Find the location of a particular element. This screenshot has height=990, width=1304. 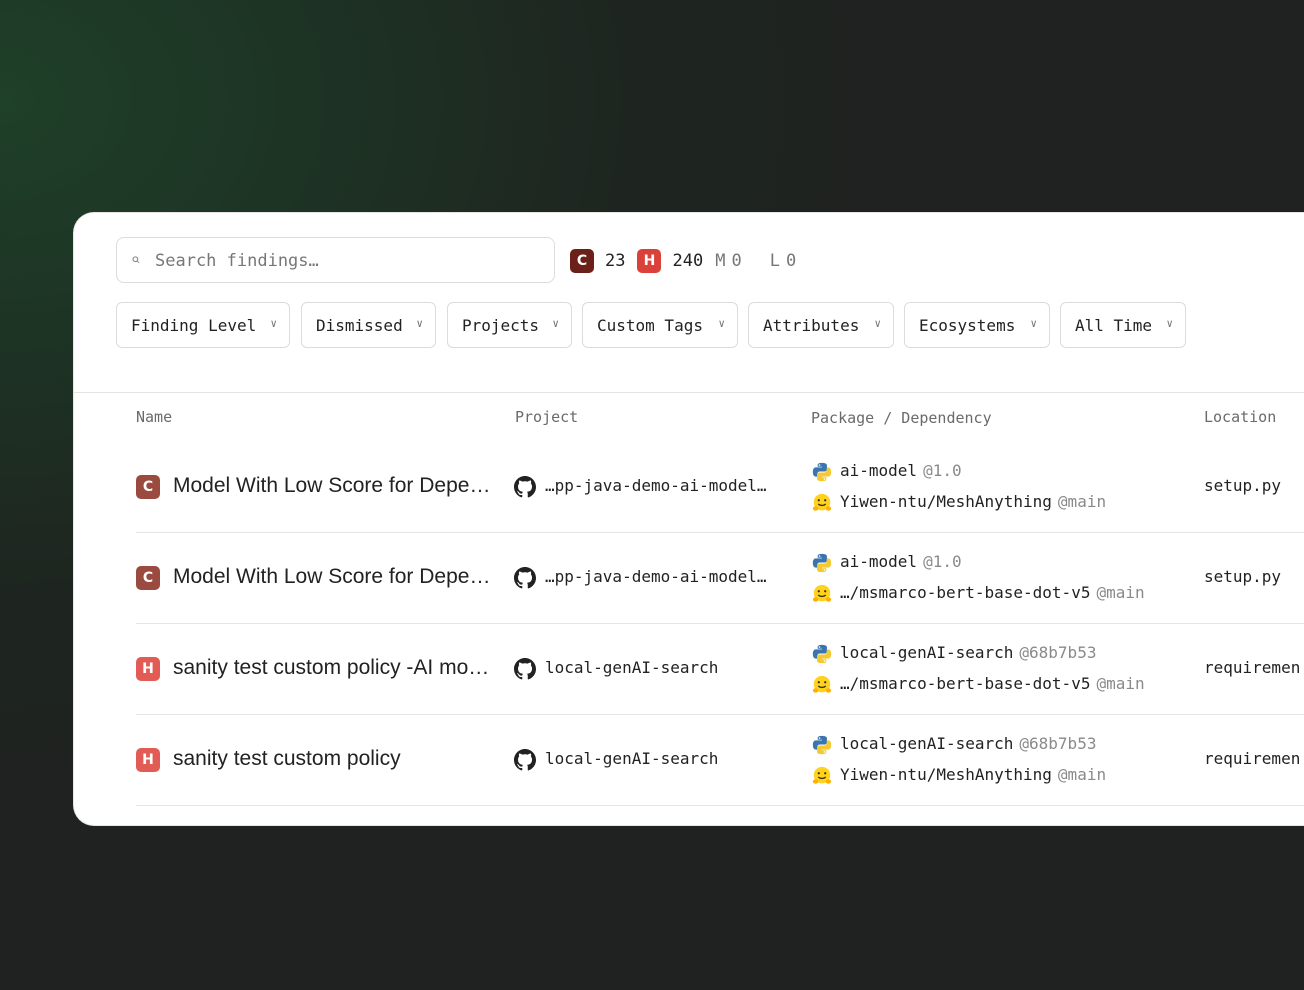

filter-projects: Projects ∨ is located at coordinates (509, 325).